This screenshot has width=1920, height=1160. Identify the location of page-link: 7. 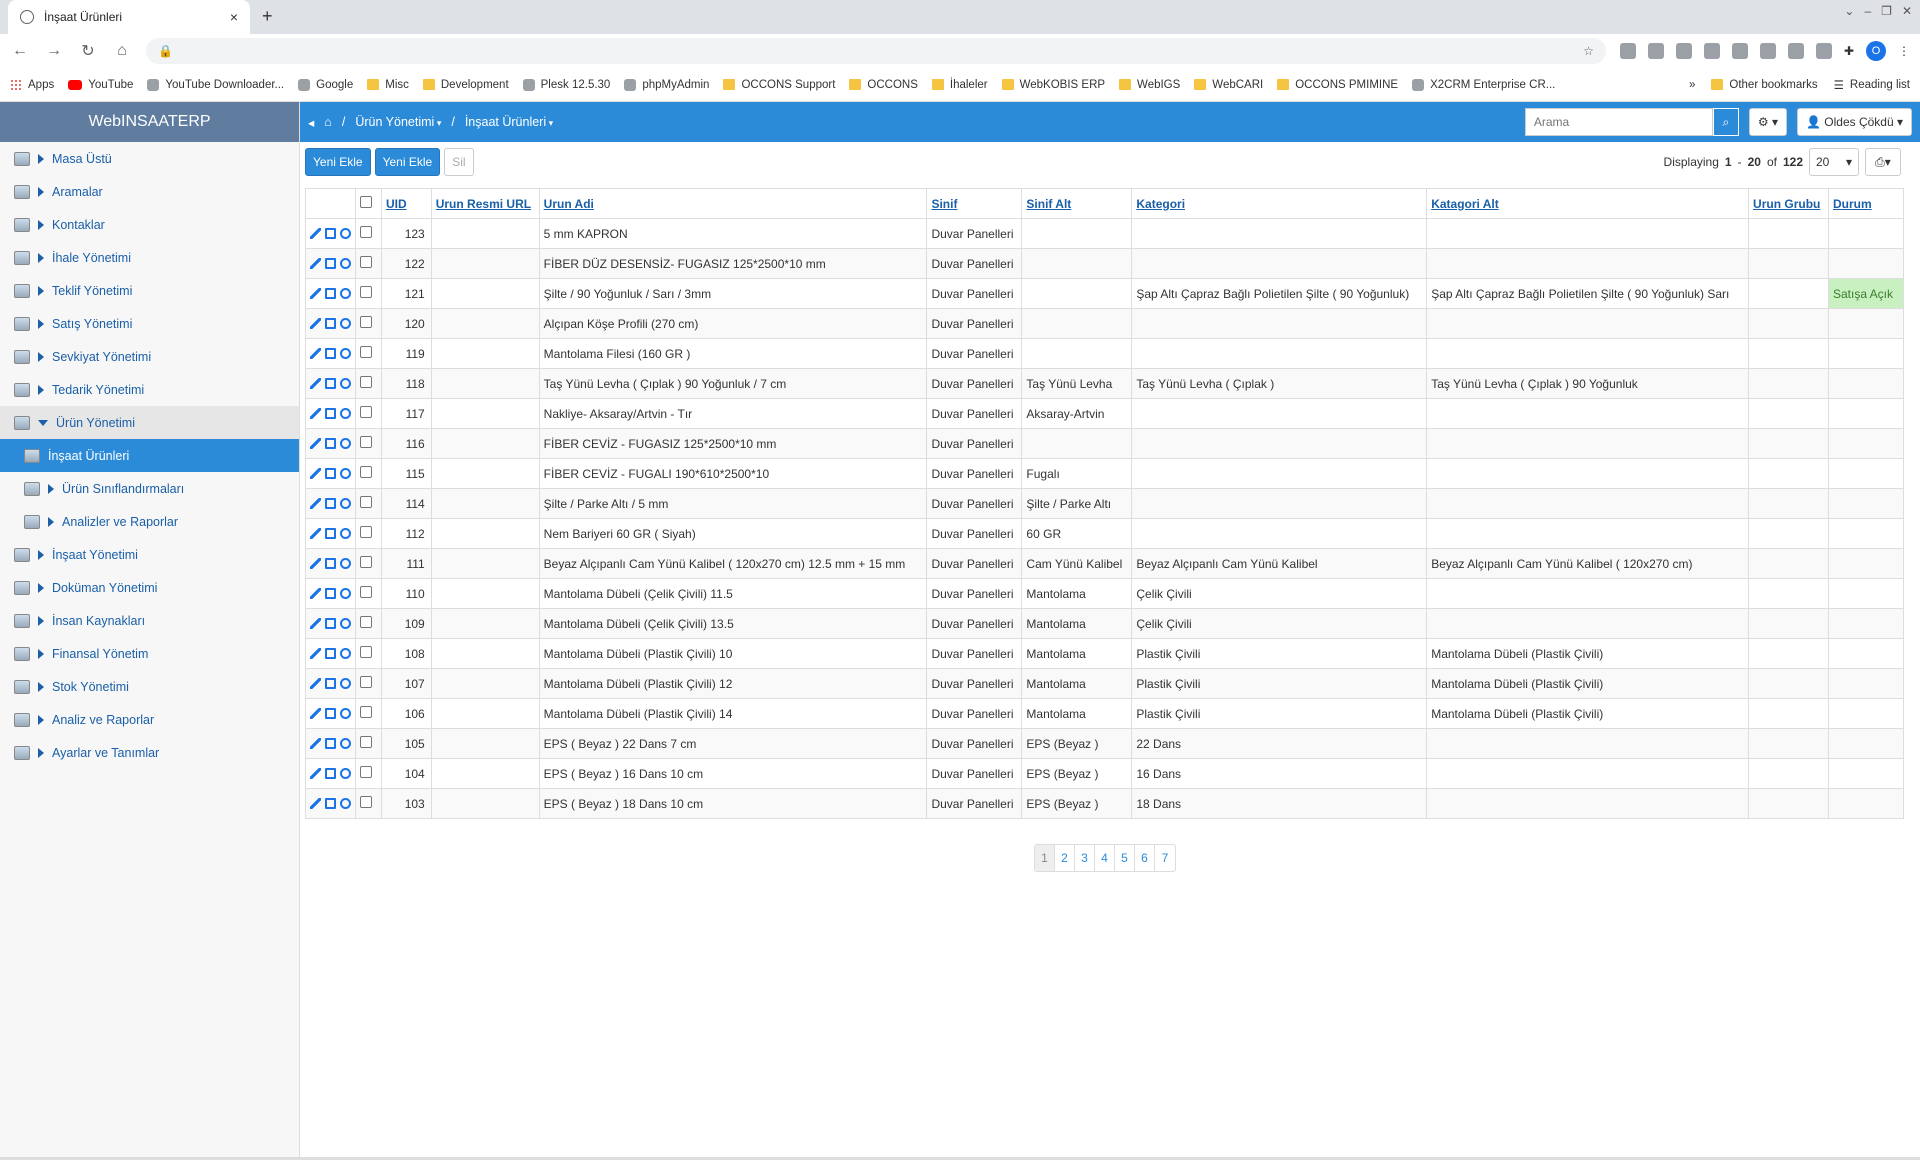
(1165, 858).